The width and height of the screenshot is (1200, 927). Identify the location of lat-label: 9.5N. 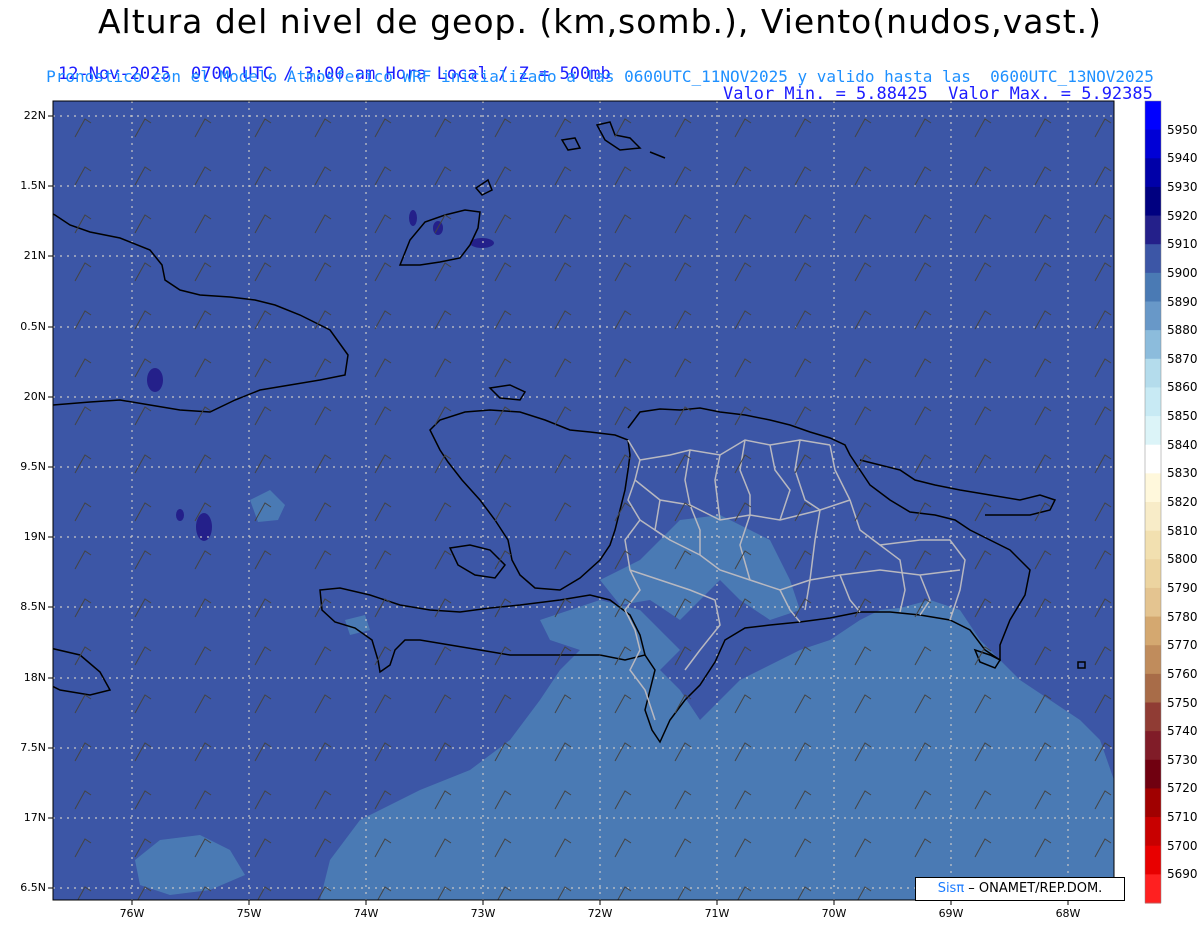
(33, 466).